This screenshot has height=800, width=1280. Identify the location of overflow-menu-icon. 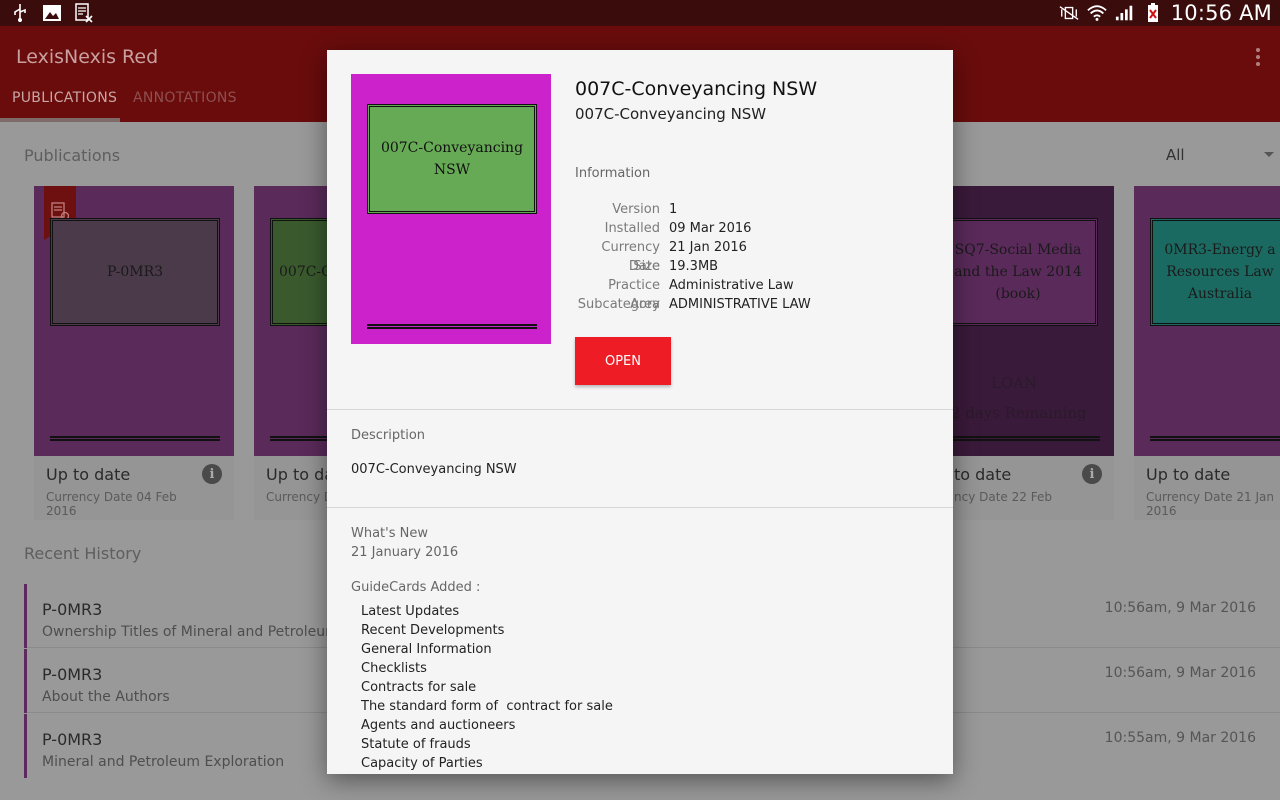
(1258, 57).